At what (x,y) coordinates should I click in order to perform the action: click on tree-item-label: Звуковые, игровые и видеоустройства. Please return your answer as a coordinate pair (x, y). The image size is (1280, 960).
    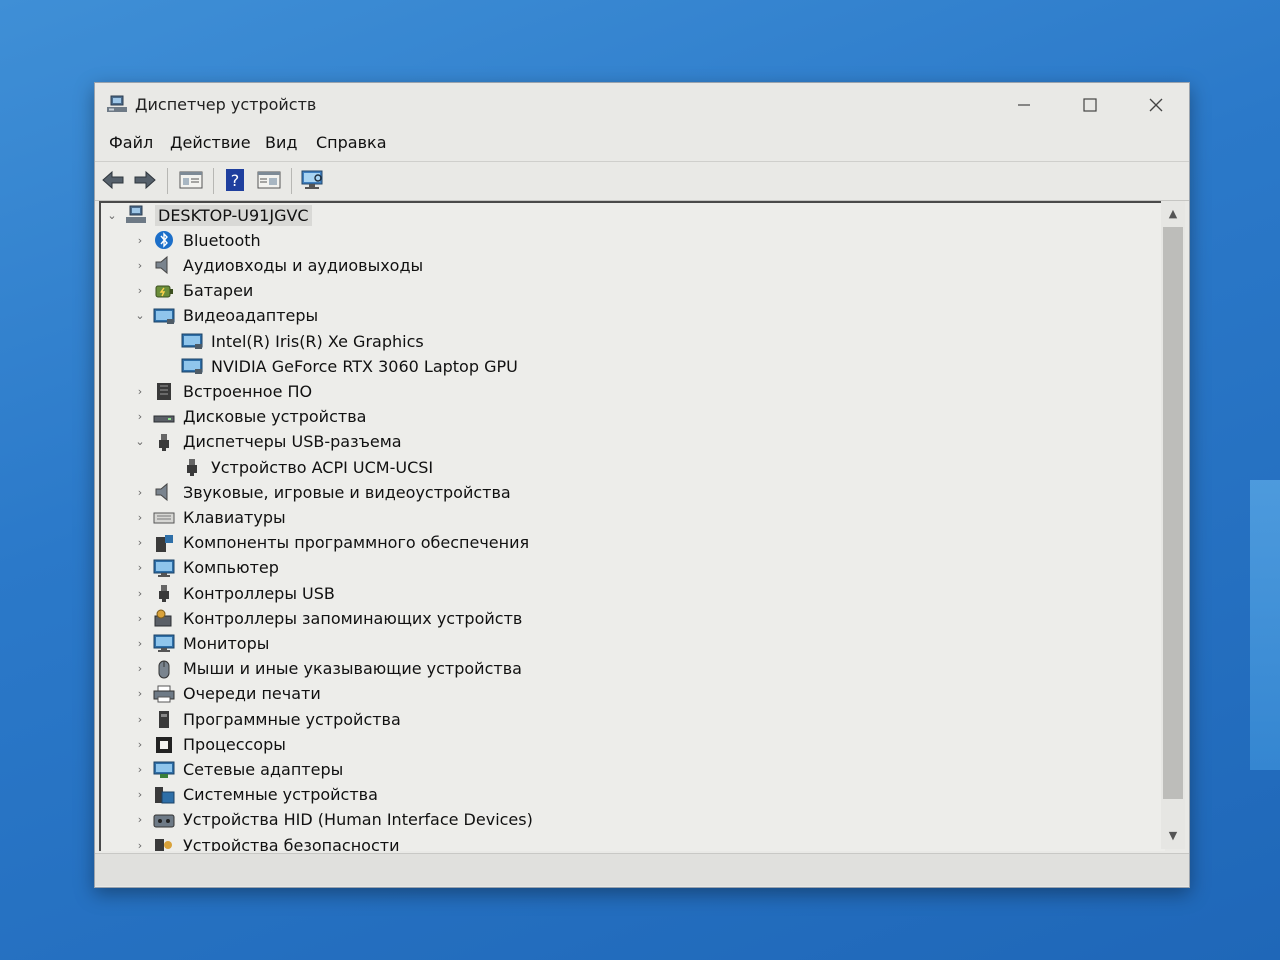
    Looking at the image, I should click on (347, 492).